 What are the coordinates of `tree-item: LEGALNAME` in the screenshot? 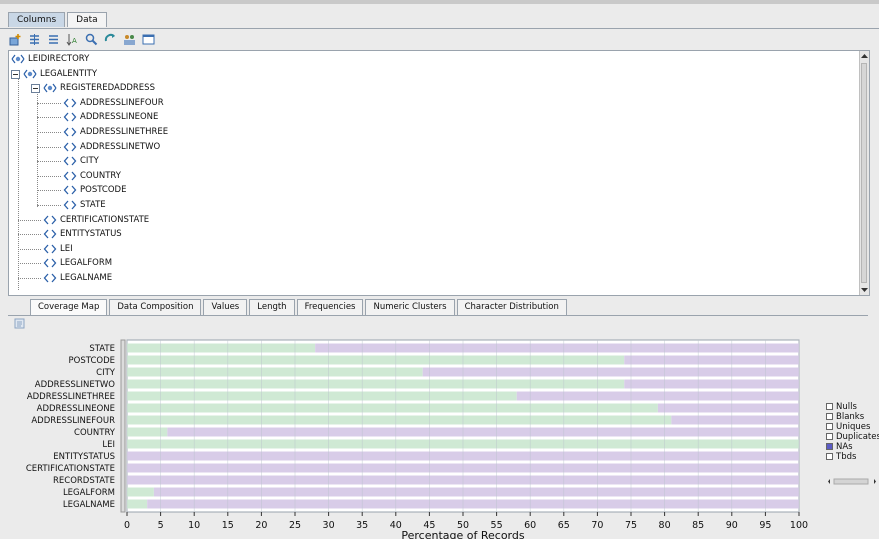 It's located at (77, 278).